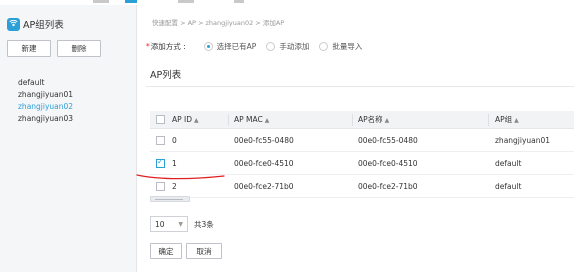 Image resolution: width=574 pixels, height=272 pixels. What do you see at coordinates (45, 119) in the screenshot?
I see `sidebar-item-zhangjiyuan03: zhangjiyuan03` at bounding box center [45, 119].